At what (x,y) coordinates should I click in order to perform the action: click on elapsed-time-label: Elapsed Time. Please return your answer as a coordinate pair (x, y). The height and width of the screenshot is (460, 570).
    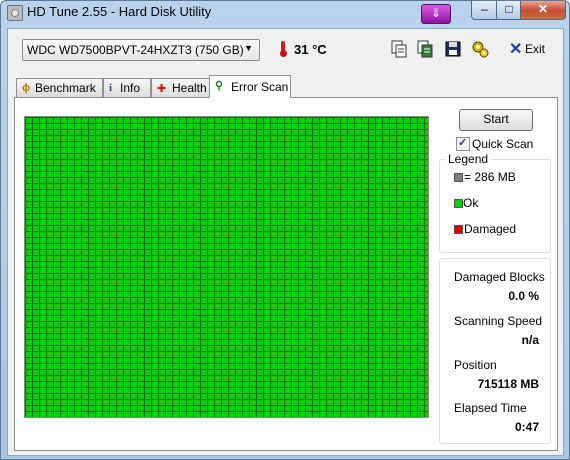
    Looking at the image, I should click on (490, 408).